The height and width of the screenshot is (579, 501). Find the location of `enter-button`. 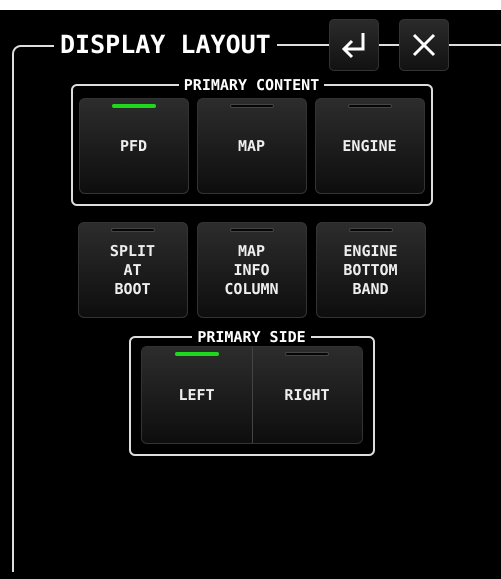

enter-button is located at coordinates (353, 44).